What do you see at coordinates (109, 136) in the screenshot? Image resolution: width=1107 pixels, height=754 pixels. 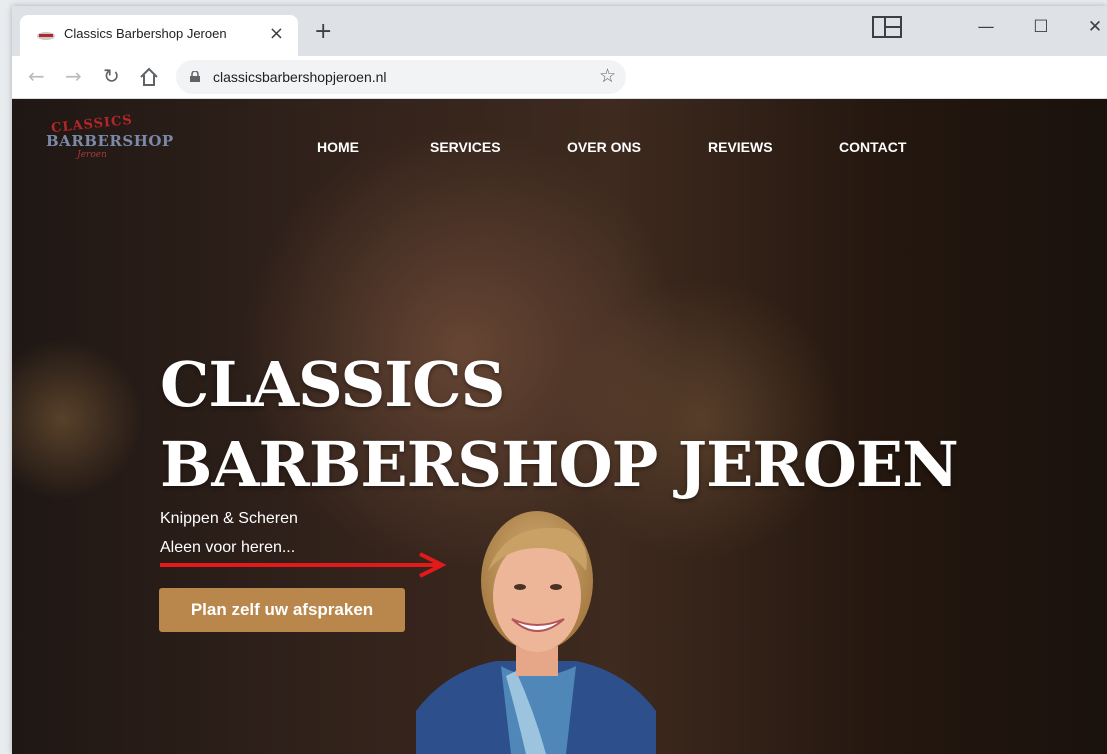 I see `site-logo: CLASSICS BARBERSHOP Jeroen` at bounding box center [109, 136].